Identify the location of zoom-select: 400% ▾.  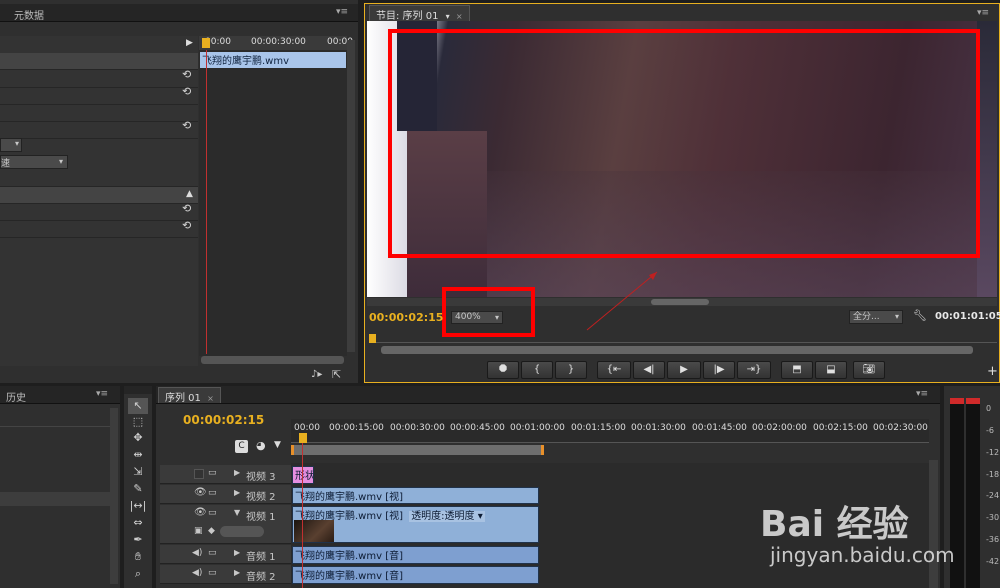
(477, 317).